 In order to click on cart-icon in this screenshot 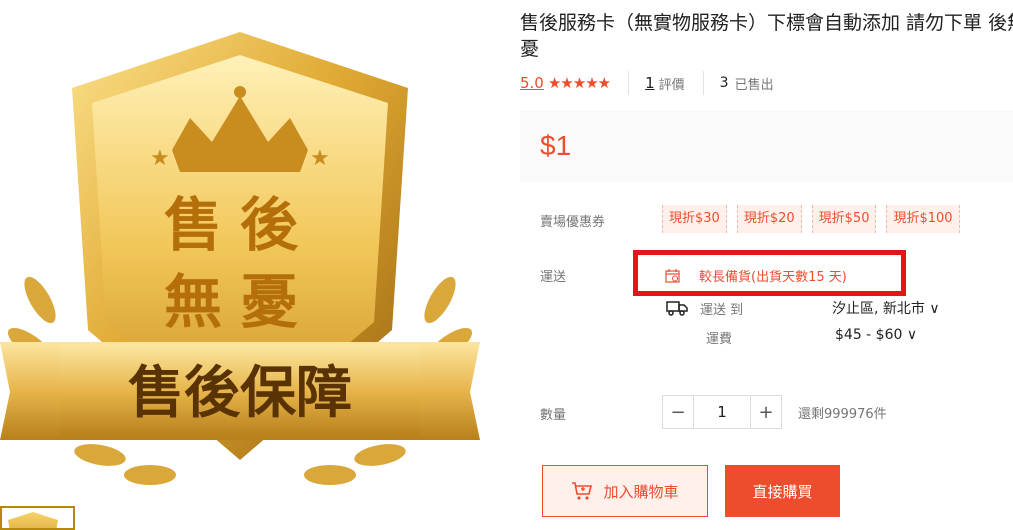, I will do `click(582, 491)`.